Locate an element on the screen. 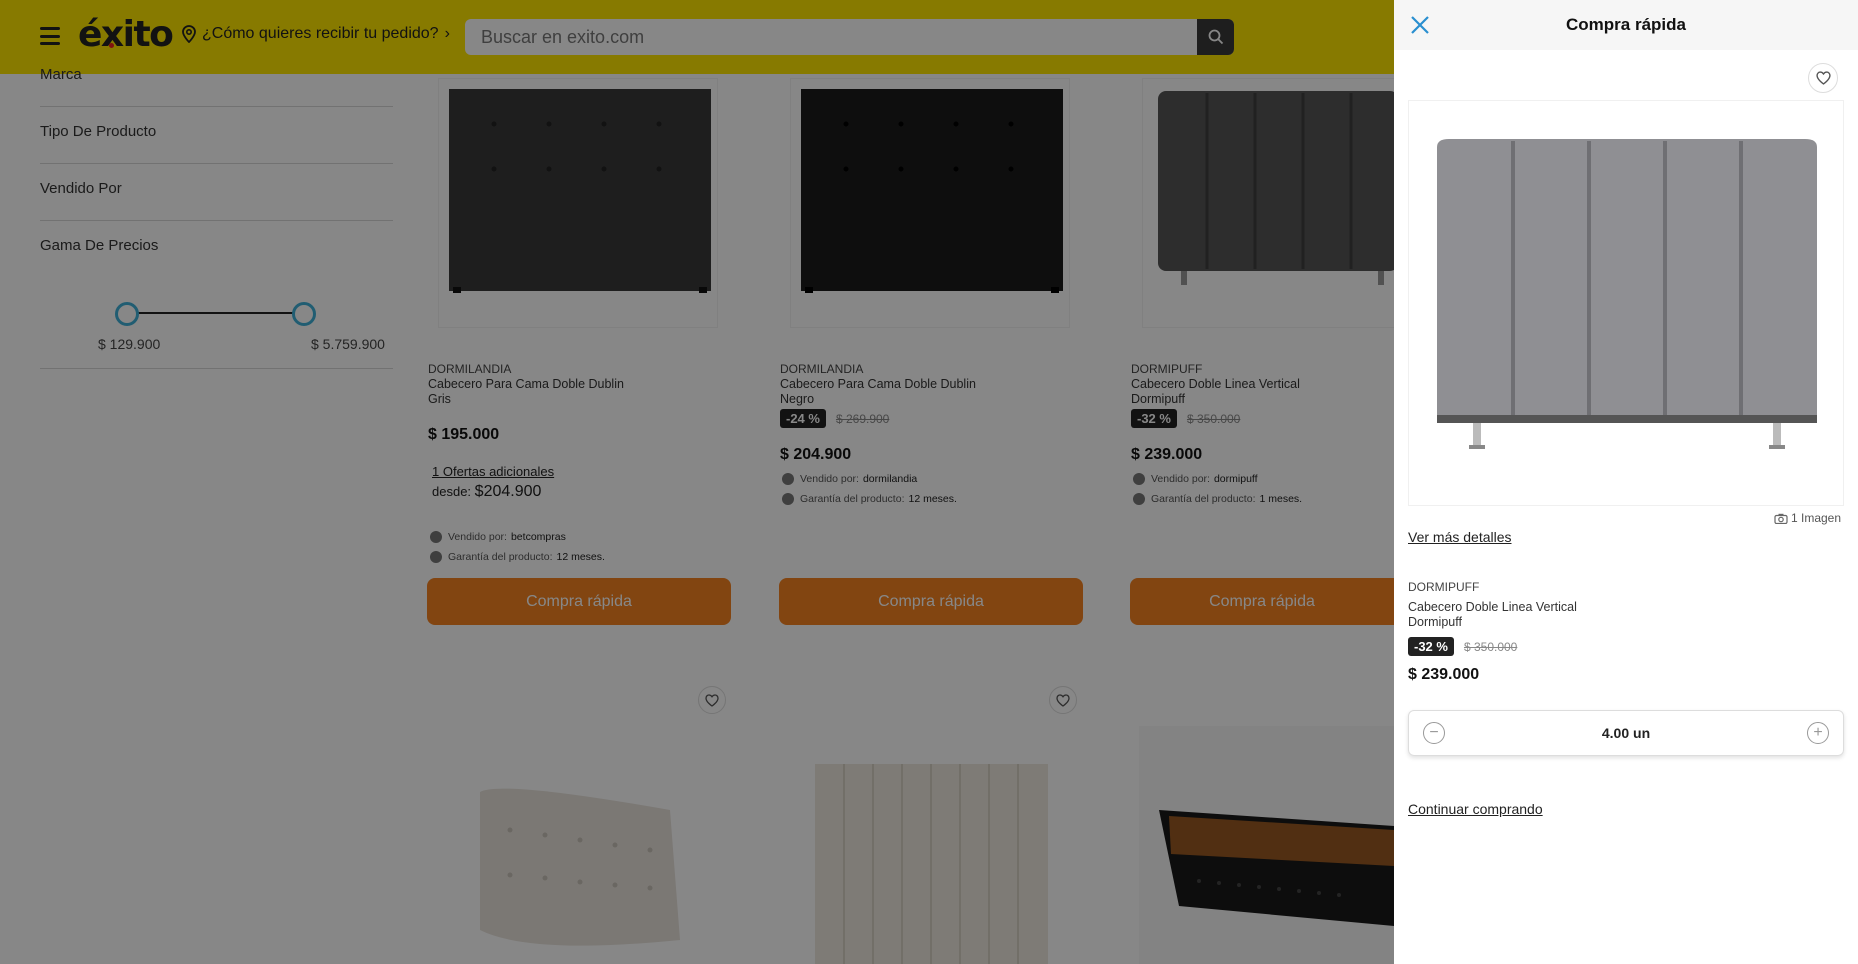  plus-icon: + is located at coordinates (1818, 732).